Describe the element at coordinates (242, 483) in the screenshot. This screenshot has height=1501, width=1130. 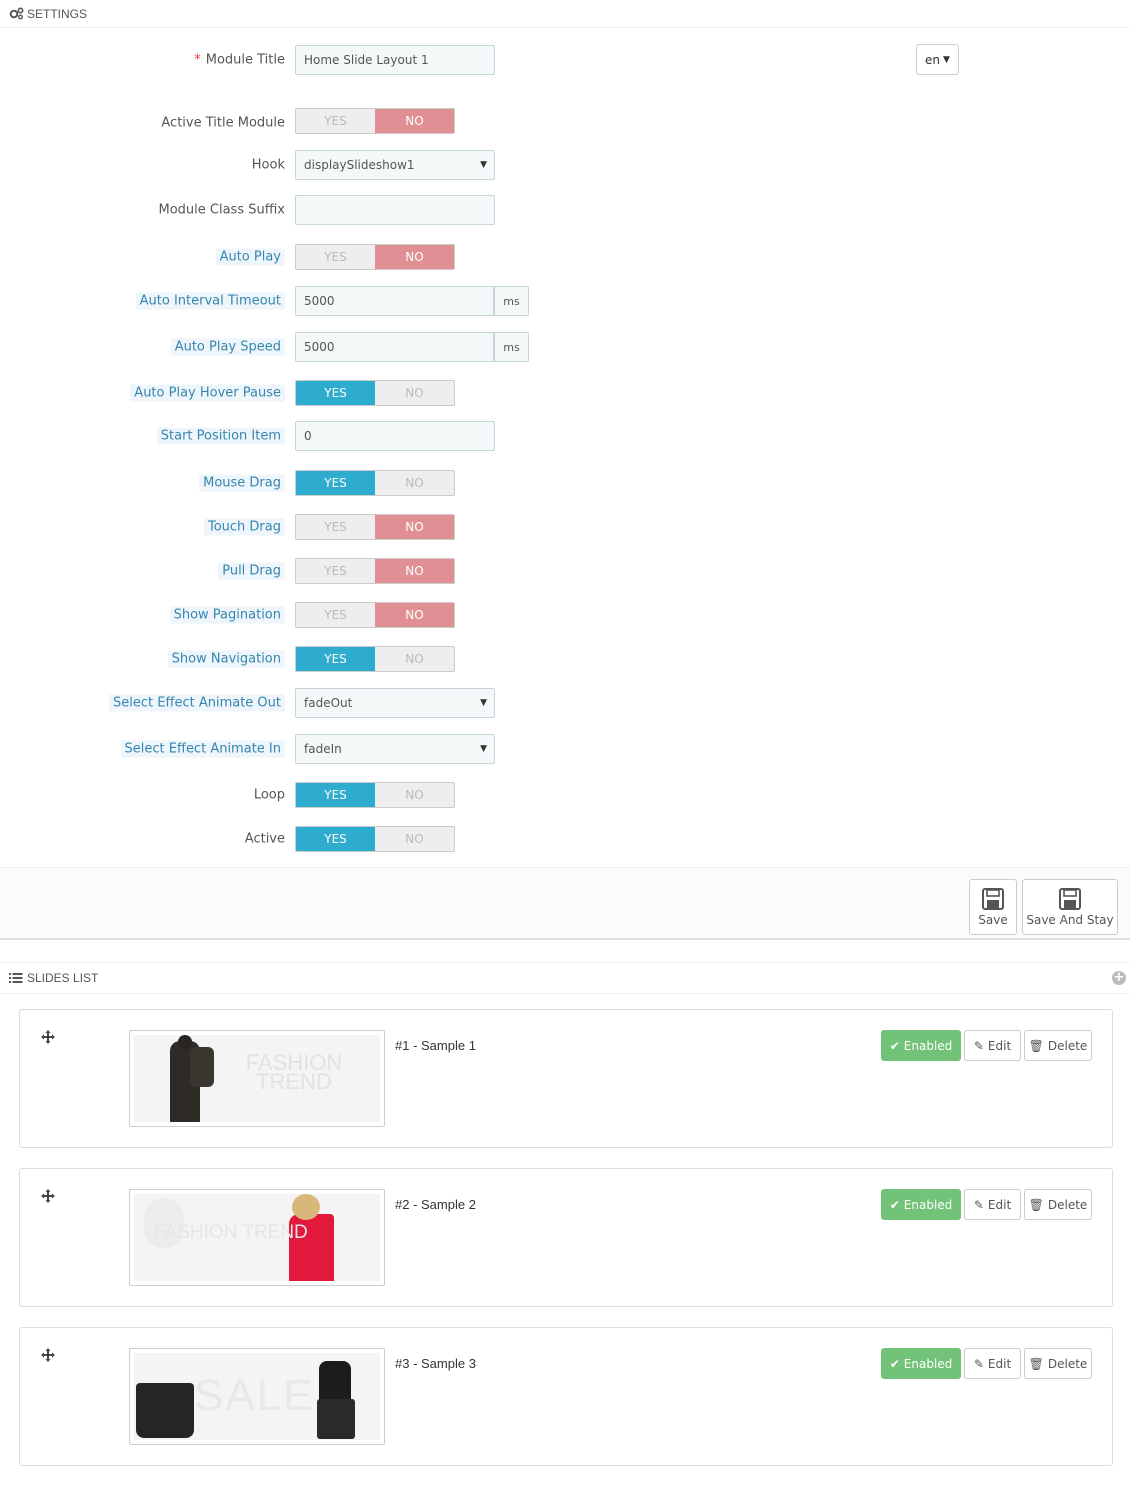
I see `mouse-drag-label: Mouse Drag` at that location.